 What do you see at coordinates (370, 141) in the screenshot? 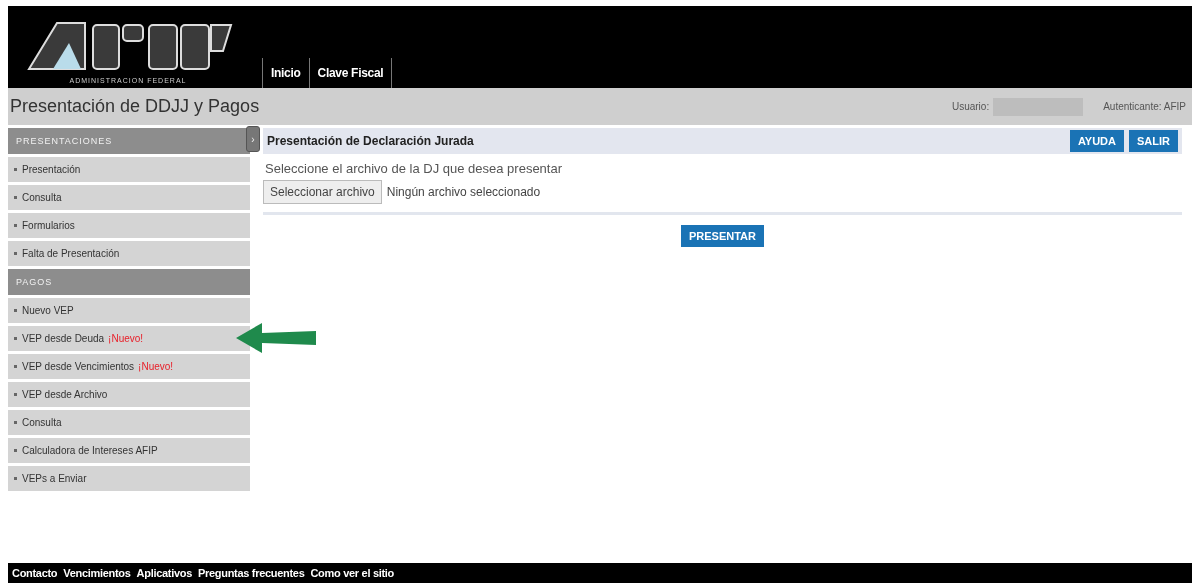
I see `panel-title: Presentación de Declaración Jurada` at bounding box center [370, 141].